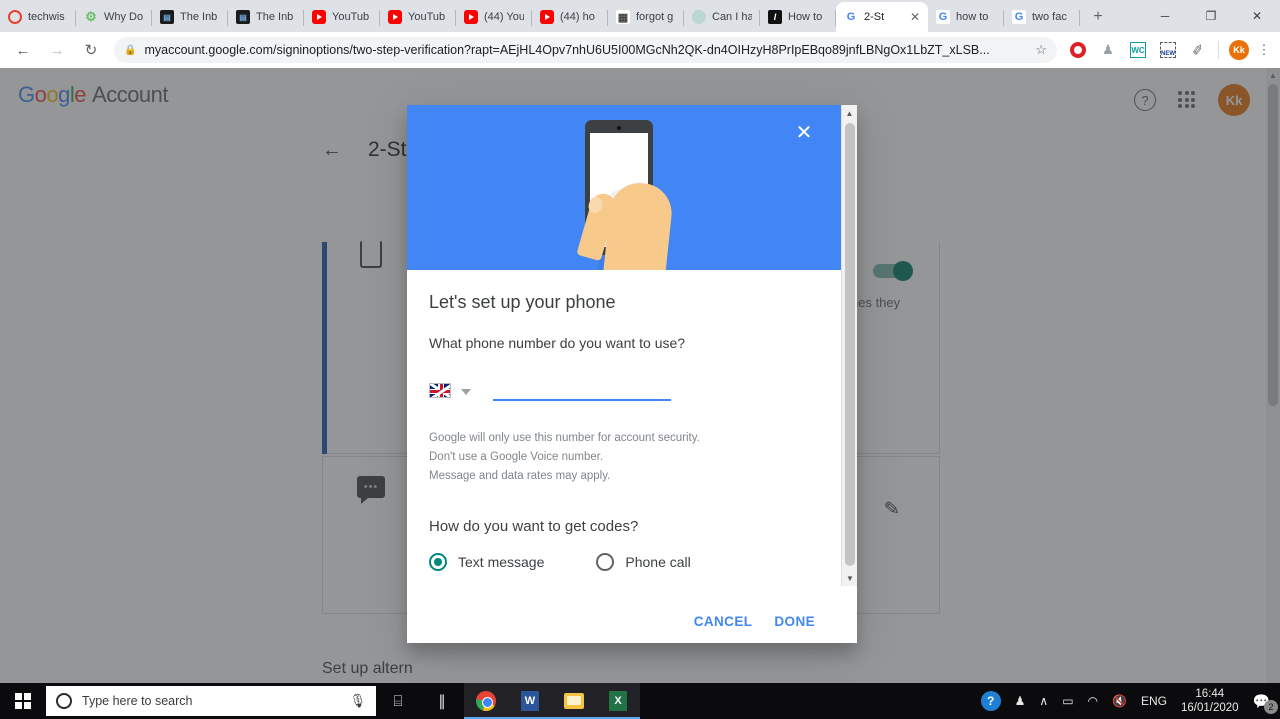  Describe the element at coordinates (167, 17) in the screenshot. I see `dark-app-icon: ▤` at that location.